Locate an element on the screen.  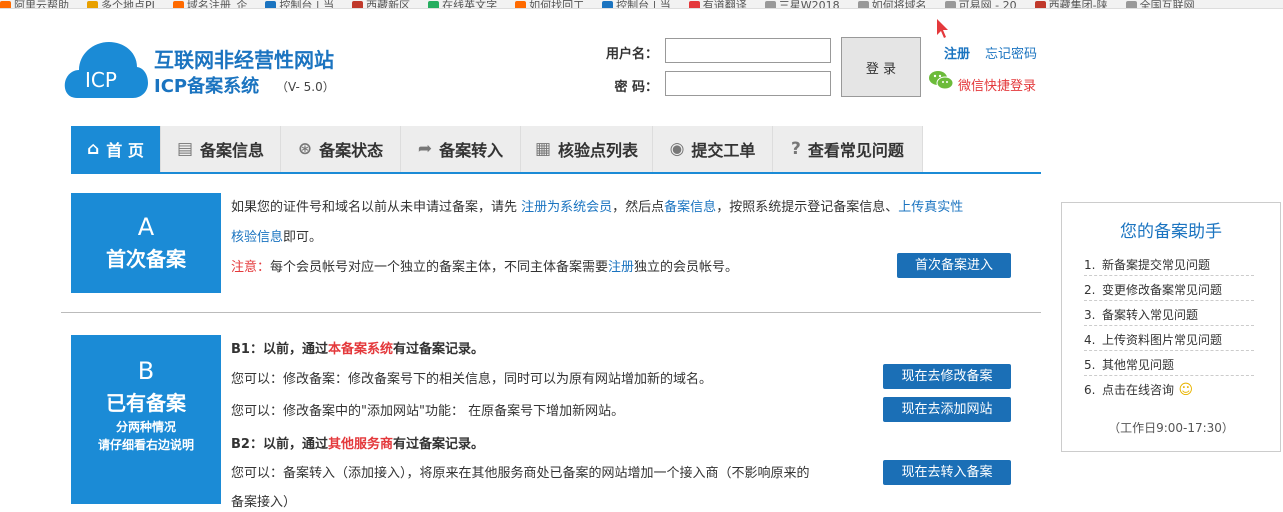
register-member-link: 注册为系统会员 is located at coordinates (566, 207).